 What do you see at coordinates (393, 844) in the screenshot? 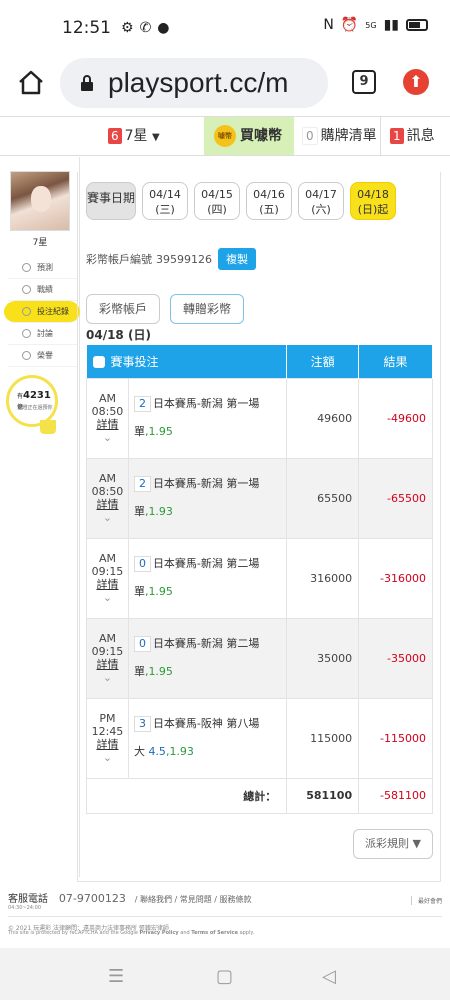
I see `payout-rules-button: 派彩規則 ▼` at bounding box center [393, 844].